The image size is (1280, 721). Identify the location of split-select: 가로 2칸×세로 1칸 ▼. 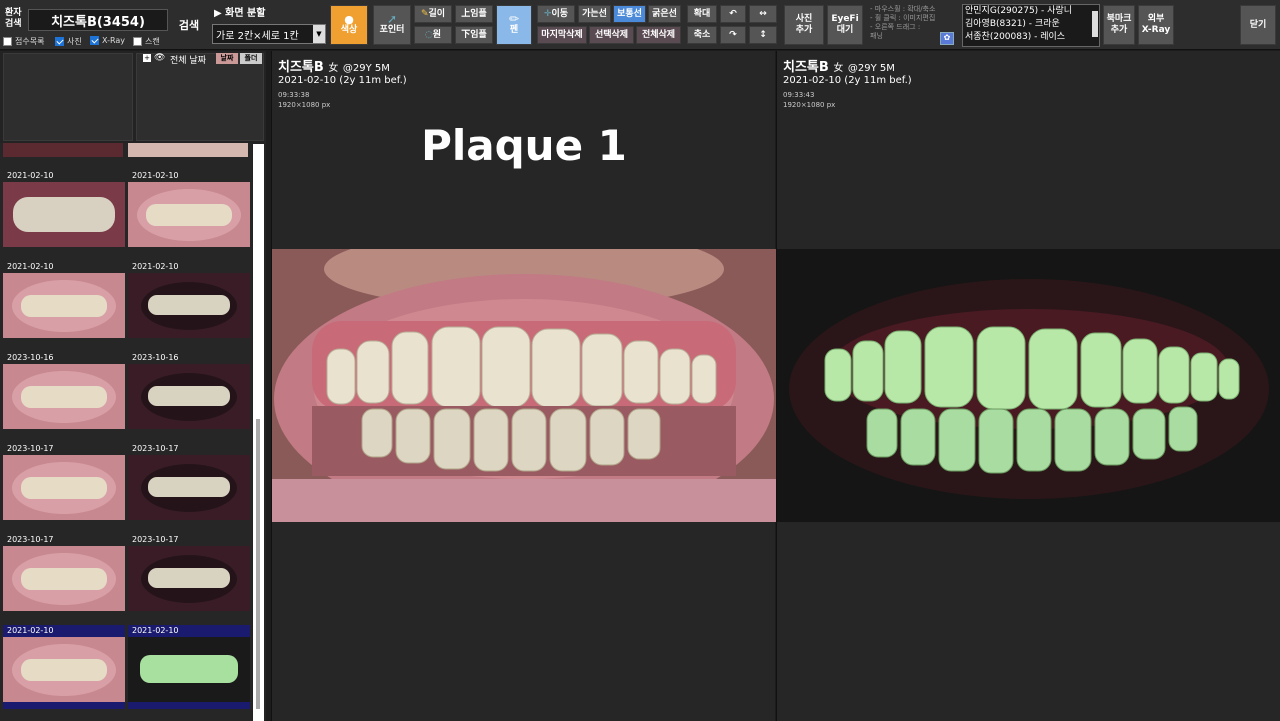
(269, 34).